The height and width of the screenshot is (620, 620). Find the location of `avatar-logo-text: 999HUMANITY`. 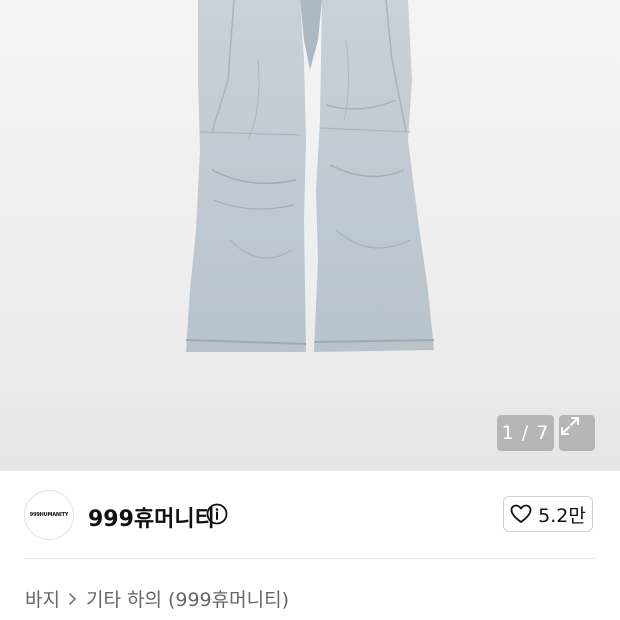

avatar-logo-text: 999HUMANITY is located at coordinates (49, 515).